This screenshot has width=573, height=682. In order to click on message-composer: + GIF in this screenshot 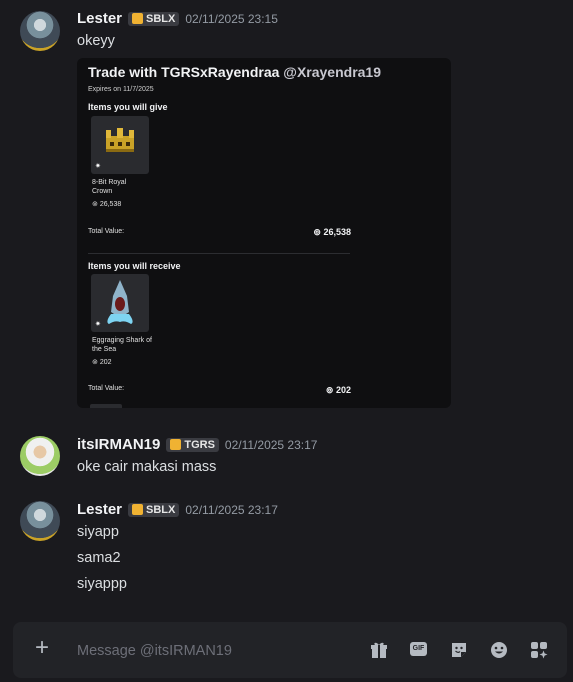, I will do `click(290, 650)`.